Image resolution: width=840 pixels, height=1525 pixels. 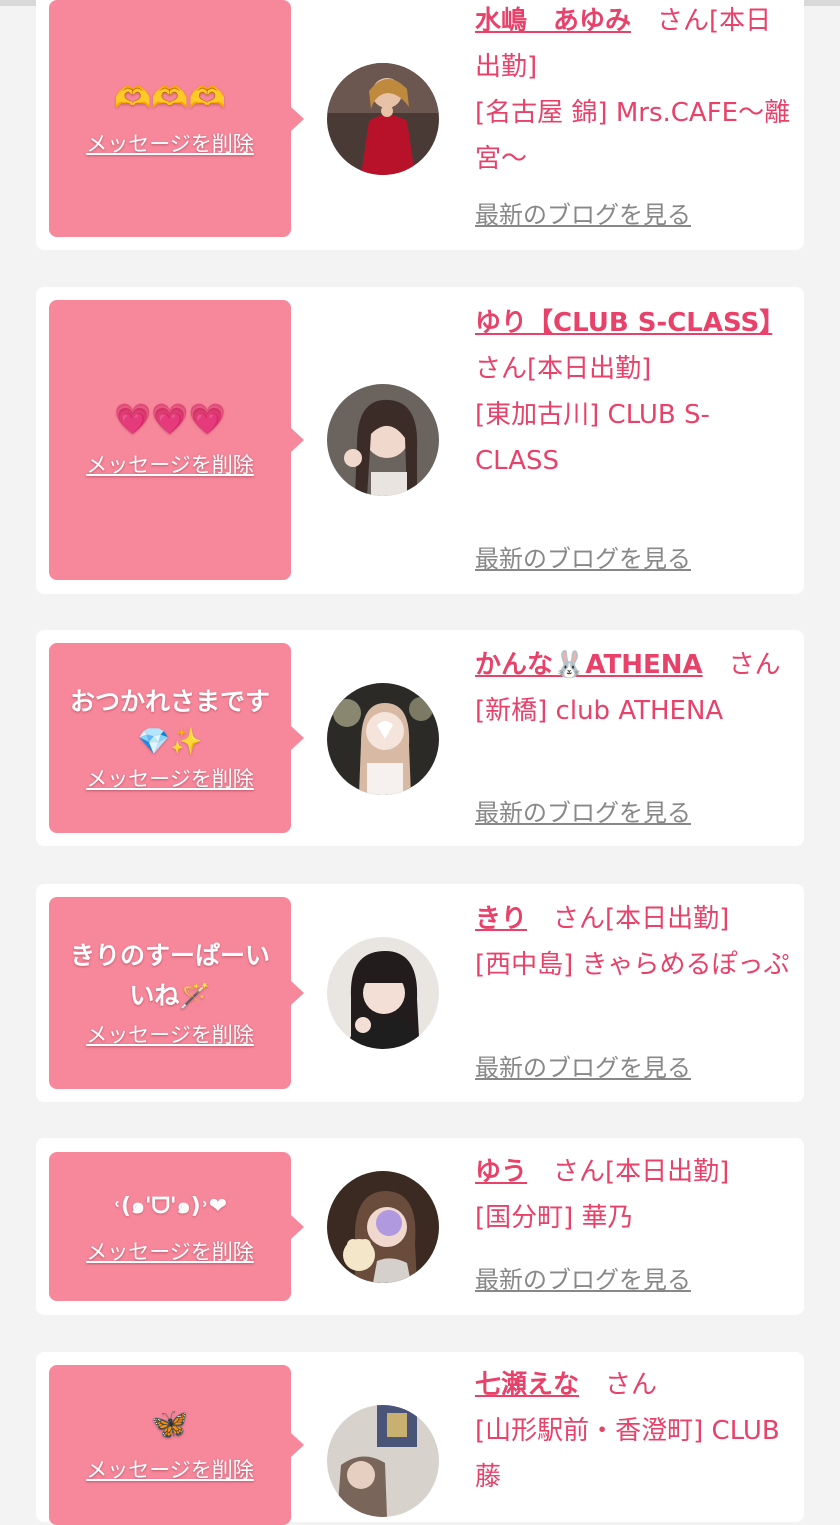 What do you see at coordinates (527, 1385) in the screenshot?
I see `cast-name-link: 七瀬えな` at bounding box center [527, 1385].